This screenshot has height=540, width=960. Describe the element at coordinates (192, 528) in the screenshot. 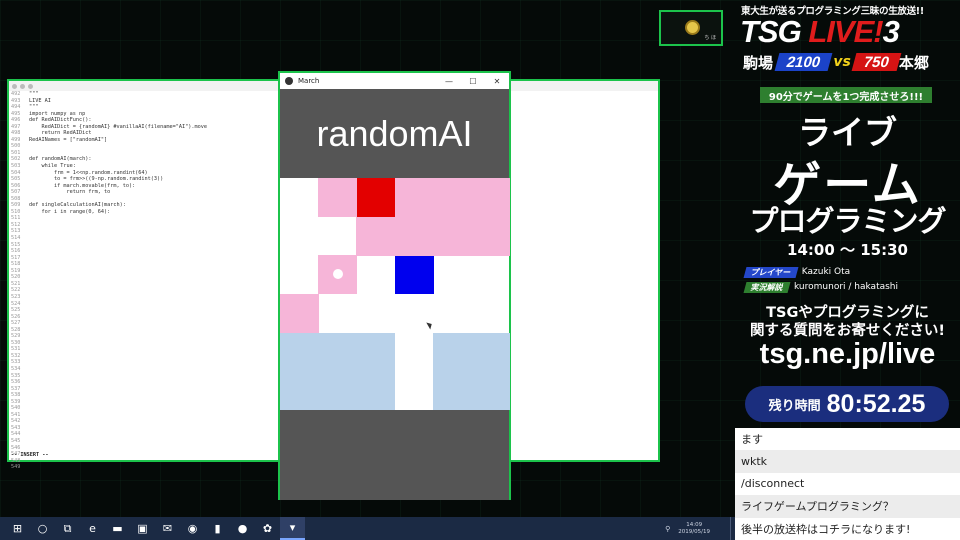

I see `chrome-icon: ◉` at that location.